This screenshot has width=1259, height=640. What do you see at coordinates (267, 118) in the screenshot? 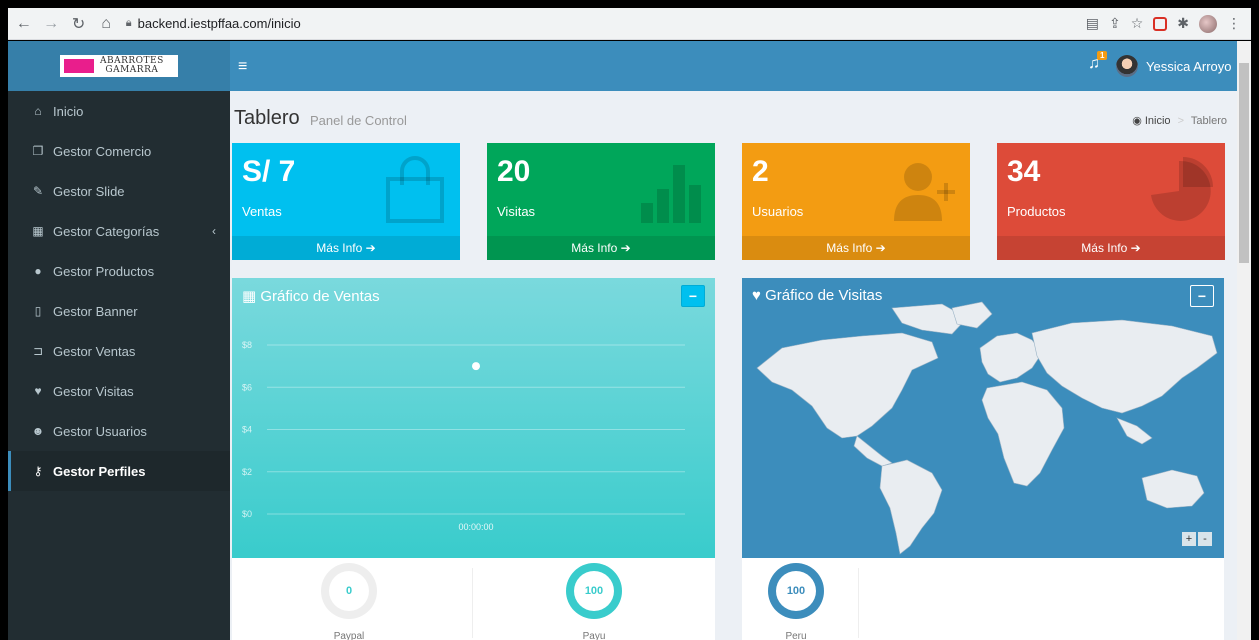
I see `page-title: Tablero` at bounding box center [267, 118].